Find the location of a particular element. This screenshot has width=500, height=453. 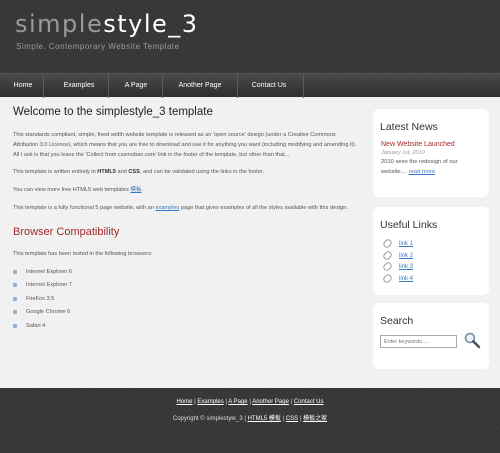

footer-link-another-page: Another Page is located at coordinates (270, 402).